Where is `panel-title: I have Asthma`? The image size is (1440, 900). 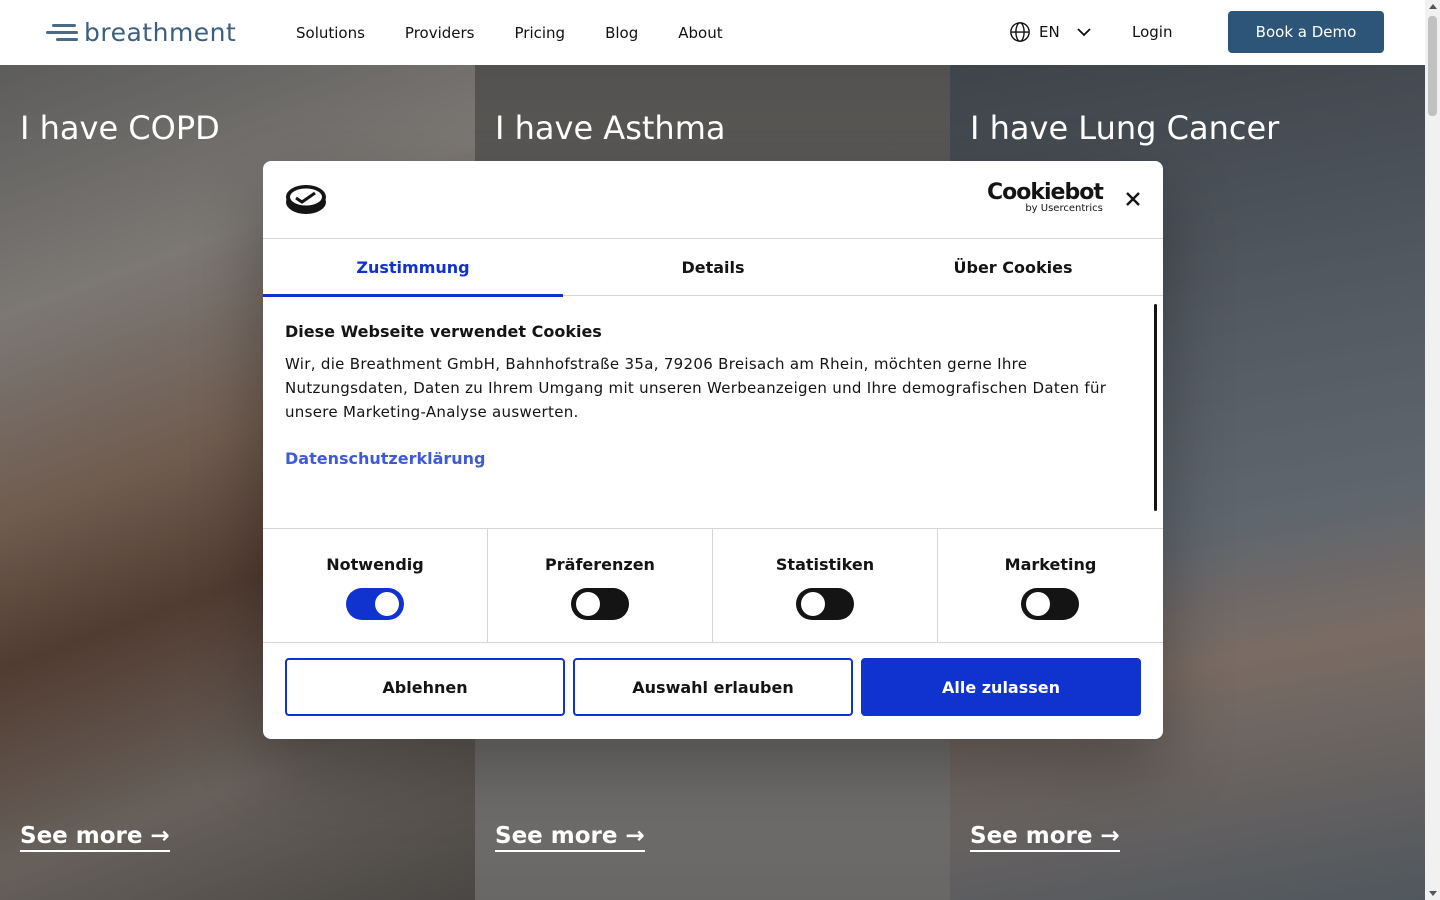
panel-title: I have Asthma is located at coordinates (610, 128).